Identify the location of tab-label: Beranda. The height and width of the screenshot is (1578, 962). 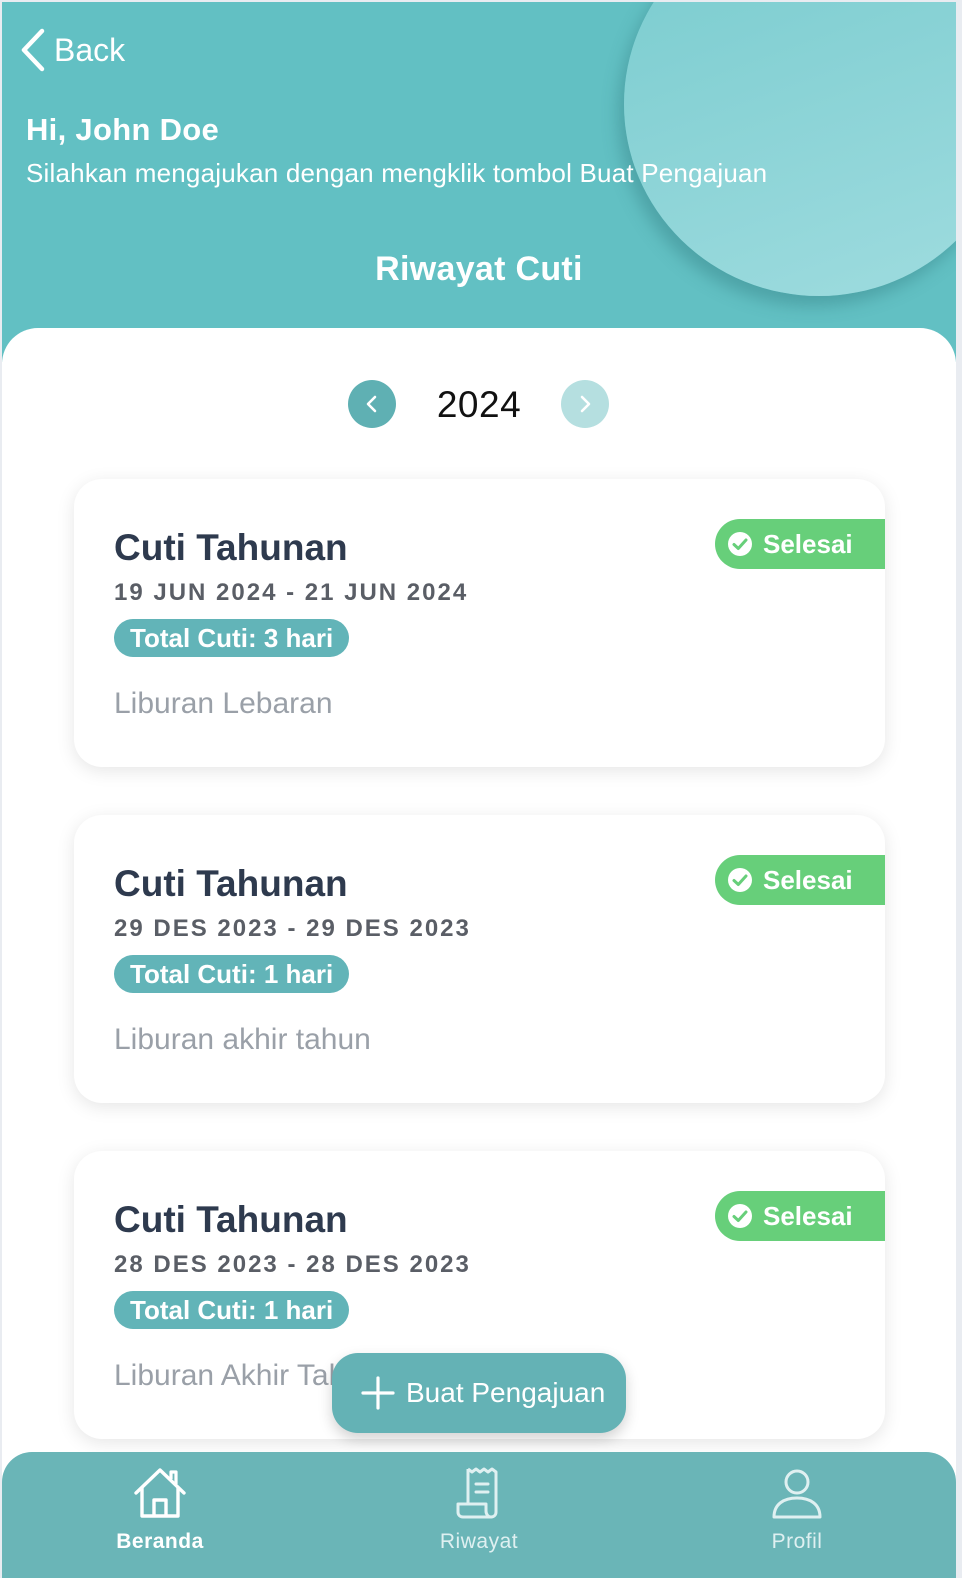
(160, 1541).